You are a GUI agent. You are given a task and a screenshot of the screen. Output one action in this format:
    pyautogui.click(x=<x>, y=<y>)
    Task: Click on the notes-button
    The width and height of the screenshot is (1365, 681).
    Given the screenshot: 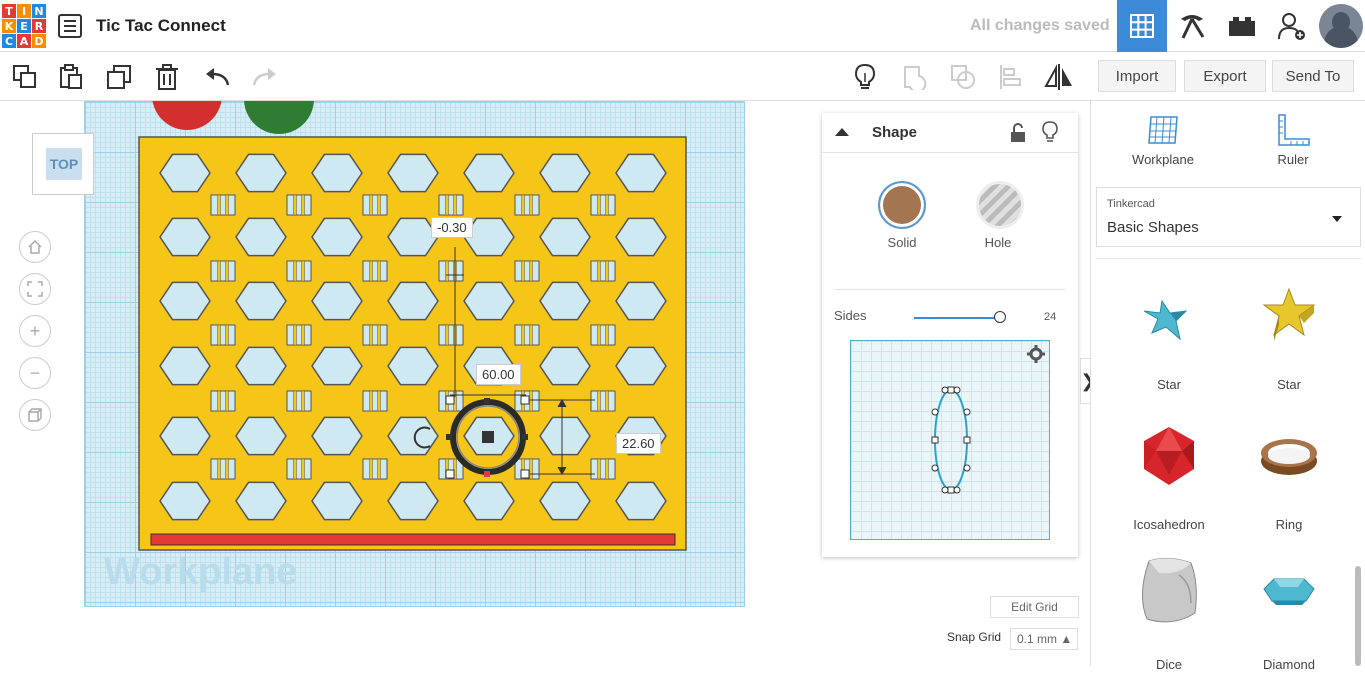 What is the action you would take?
    pyautogui.click(x=865, y=77)
    